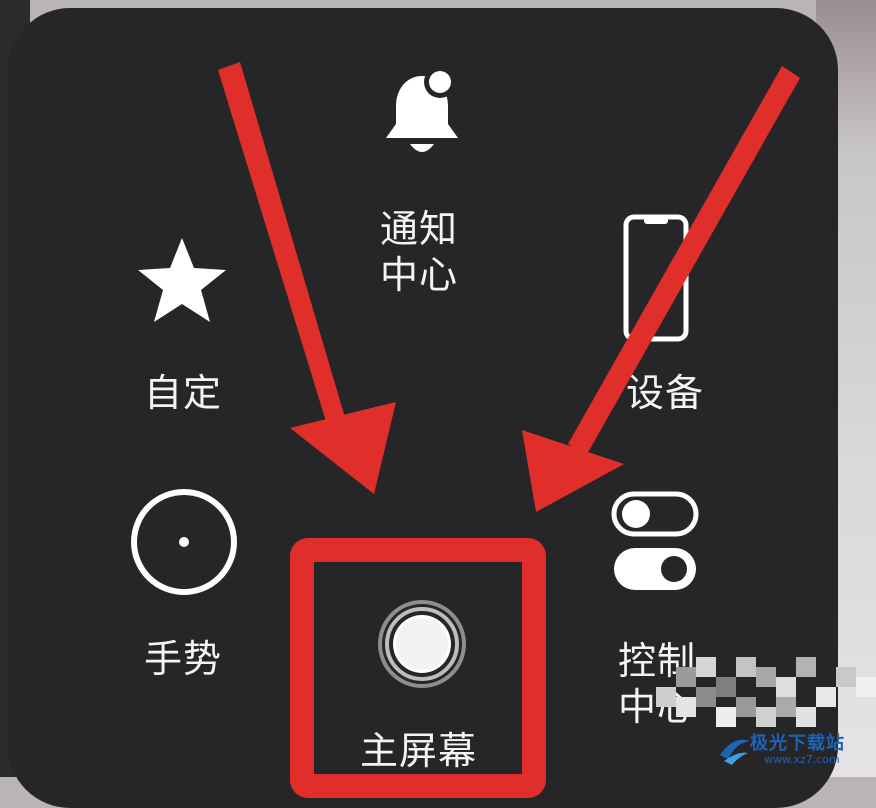 The image size is (876, 808). Describe the element at coordinates (797, 743) in the screenshot. I see `watermark-name: 极光下载站` at that location.